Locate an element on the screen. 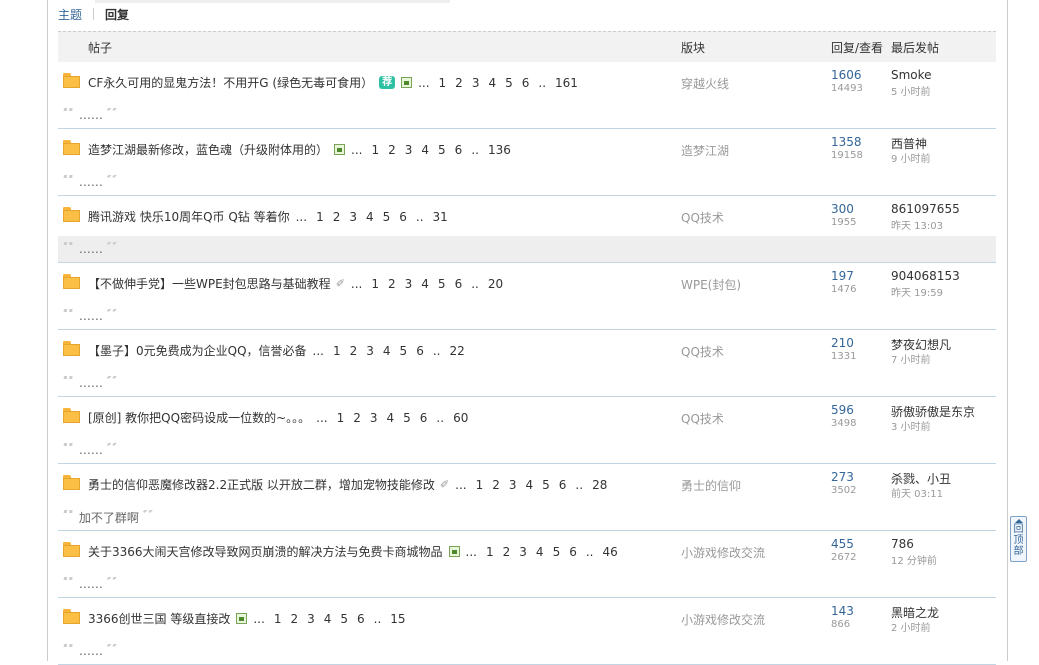 The image size is (1039, 665). reply-count: 1358 is located at coordinates (846, 142).